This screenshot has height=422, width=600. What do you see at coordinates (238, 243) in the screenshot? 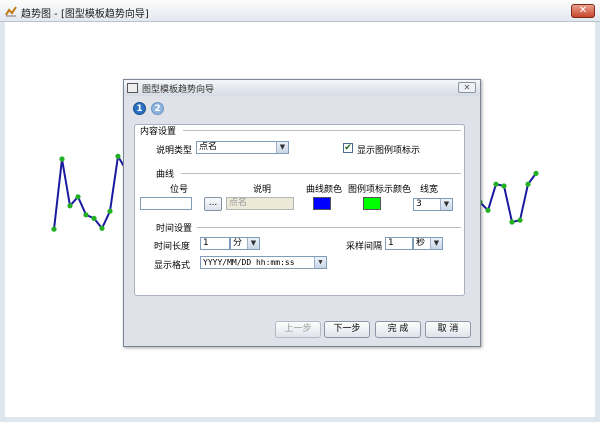
I see `duration-unit-value: 分` at bounding box center [238, 243].